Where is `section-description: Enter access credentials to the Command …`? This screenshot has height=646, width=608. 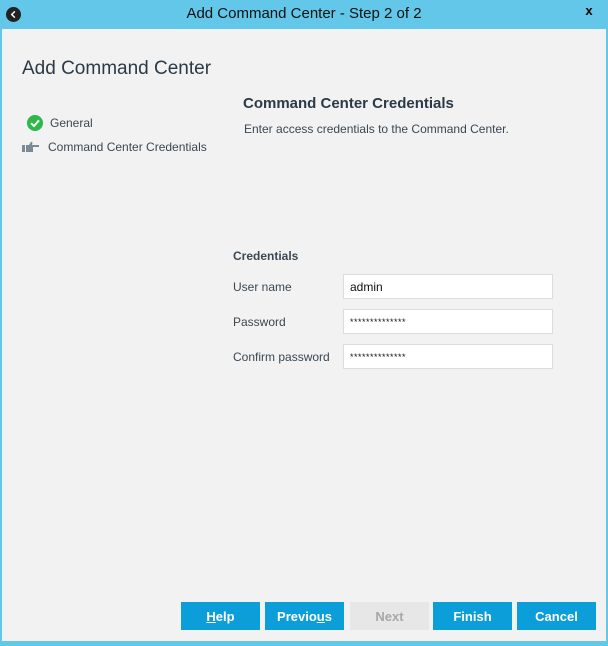 section-description: Enter access credentials to the Command … is located at coordinates (376, 129).